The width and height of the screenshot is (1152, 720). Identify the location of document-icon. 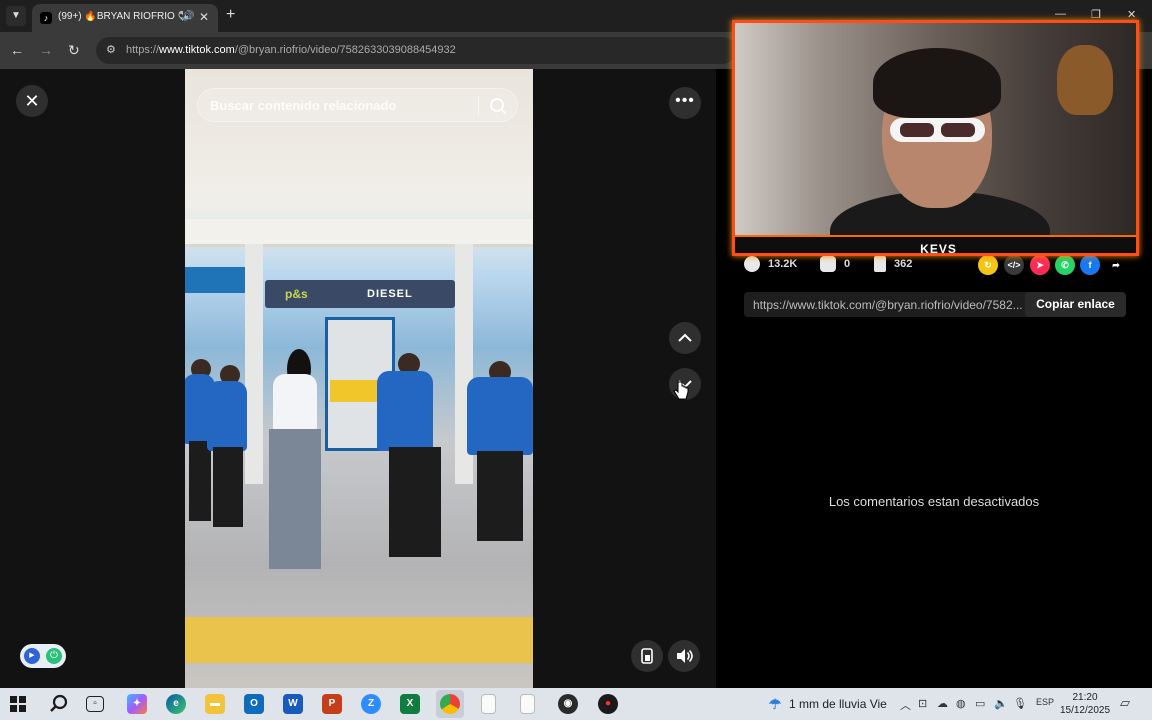
(527, 704).